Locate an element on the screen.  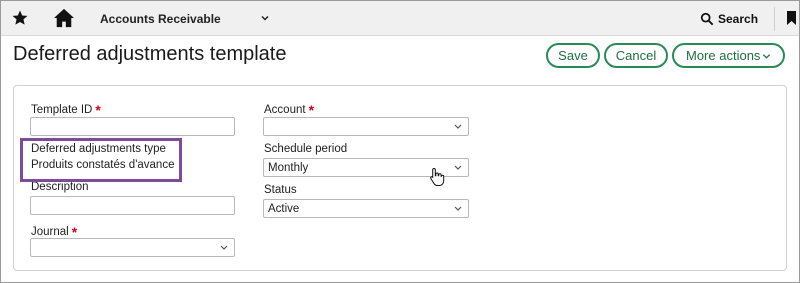
template-id-label-text: Template ID is located at coordinates (62, 110).